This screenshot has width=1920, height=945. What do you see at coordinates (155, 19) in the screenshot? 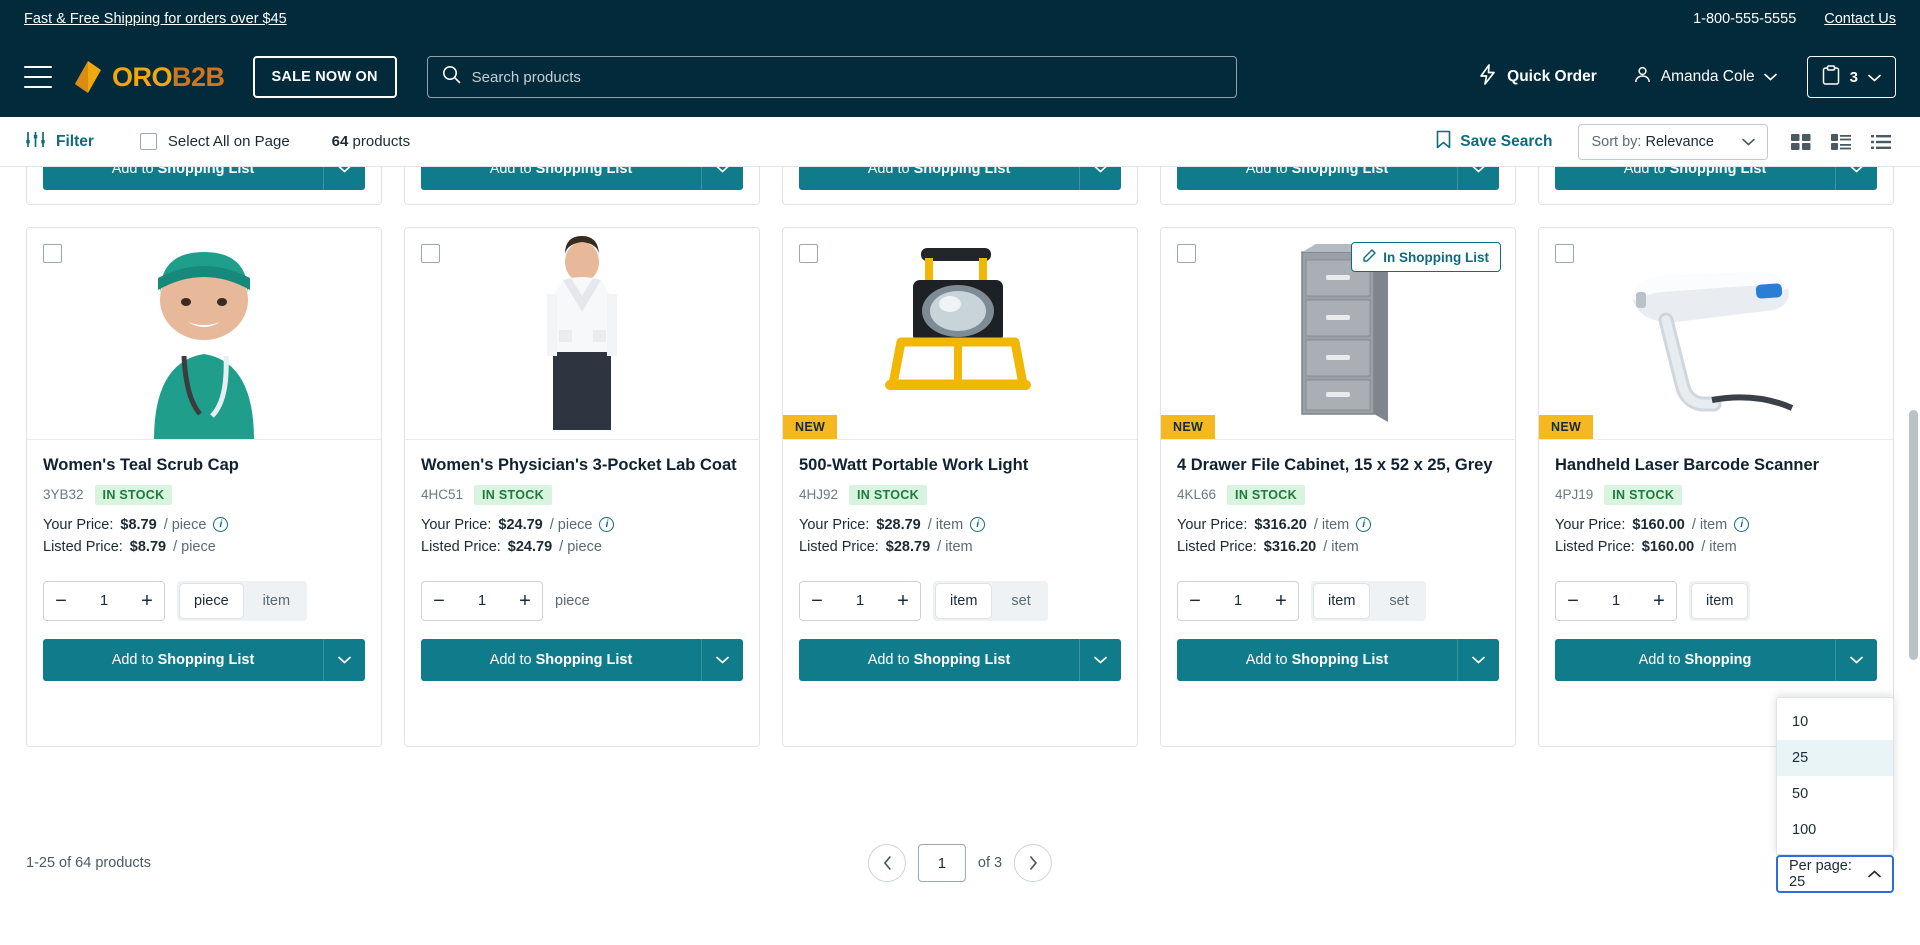
I see `free-shipping-link: Fast & Free Shipping for orders over $45` at bounding box center [155, 19].